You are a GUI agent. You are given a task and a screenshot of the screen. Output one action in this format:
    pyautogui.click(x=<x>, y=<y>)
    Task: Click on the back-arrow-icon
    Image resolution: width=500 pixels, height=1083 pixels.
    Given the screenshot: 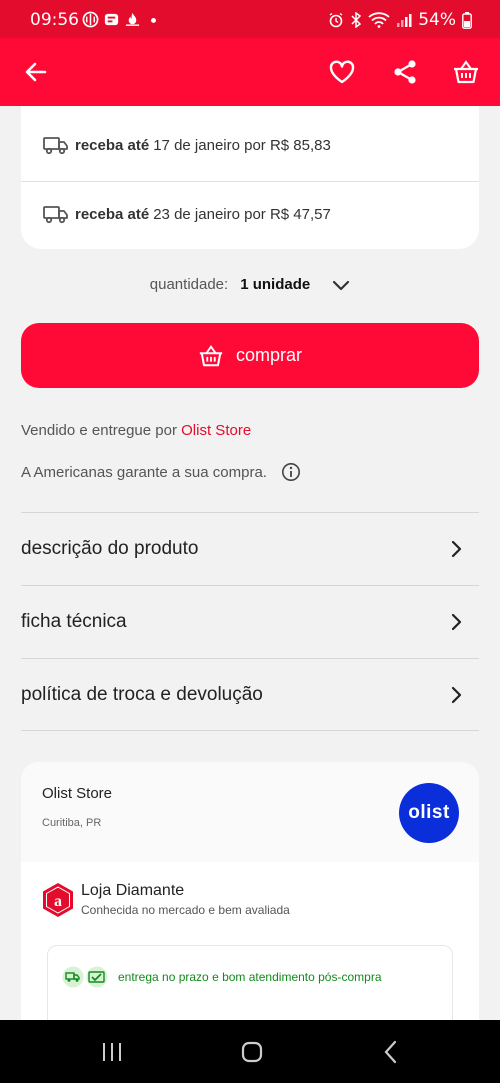 What is the action you would take?
    pyautogui.click(x=36, y=72)
    